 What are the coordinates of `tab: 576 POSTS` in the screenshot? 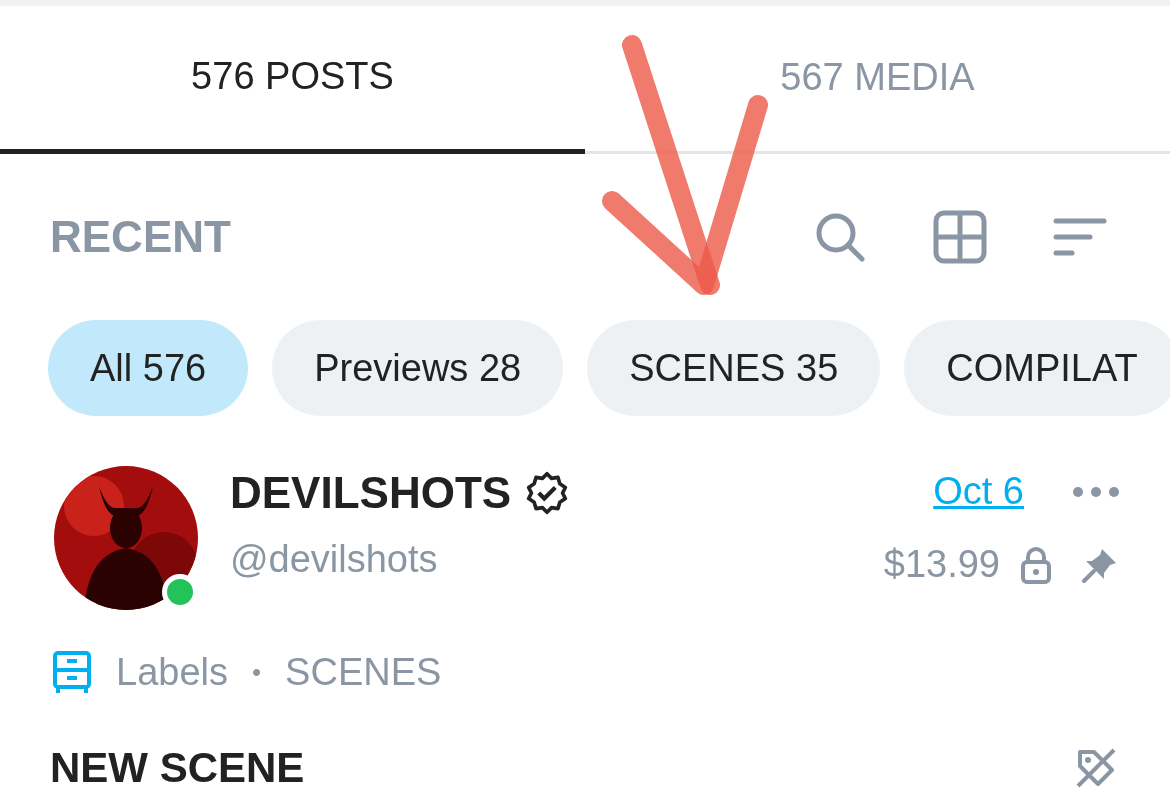 It's located at (292, 83).